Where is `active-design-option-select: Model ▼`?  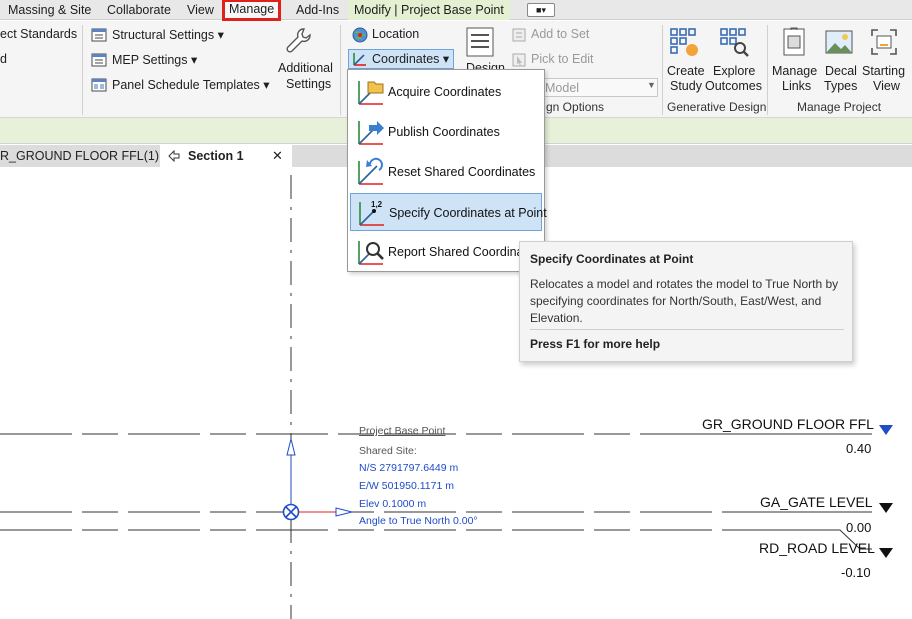 active-design-option-select: Model ▼ is located at coordinates (599, 87).